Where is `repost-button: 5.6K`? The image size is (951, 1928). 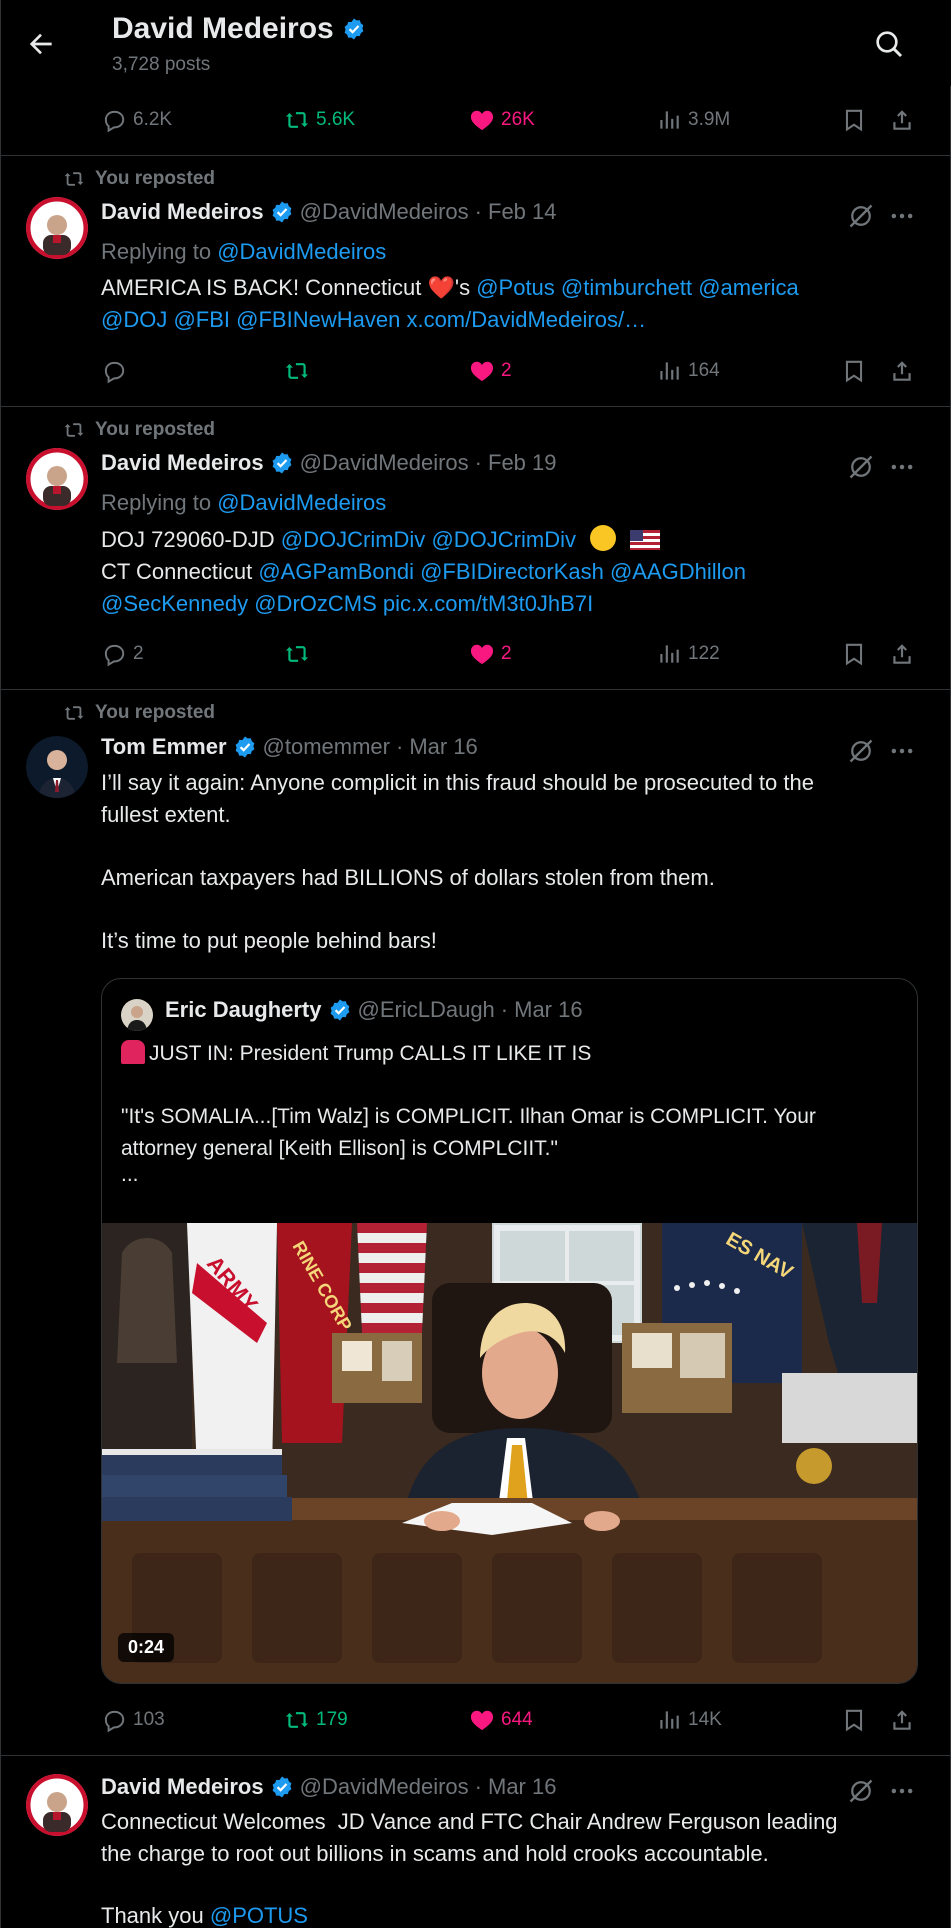
repost-button: 5.6K is located at coordinates (319, 120).